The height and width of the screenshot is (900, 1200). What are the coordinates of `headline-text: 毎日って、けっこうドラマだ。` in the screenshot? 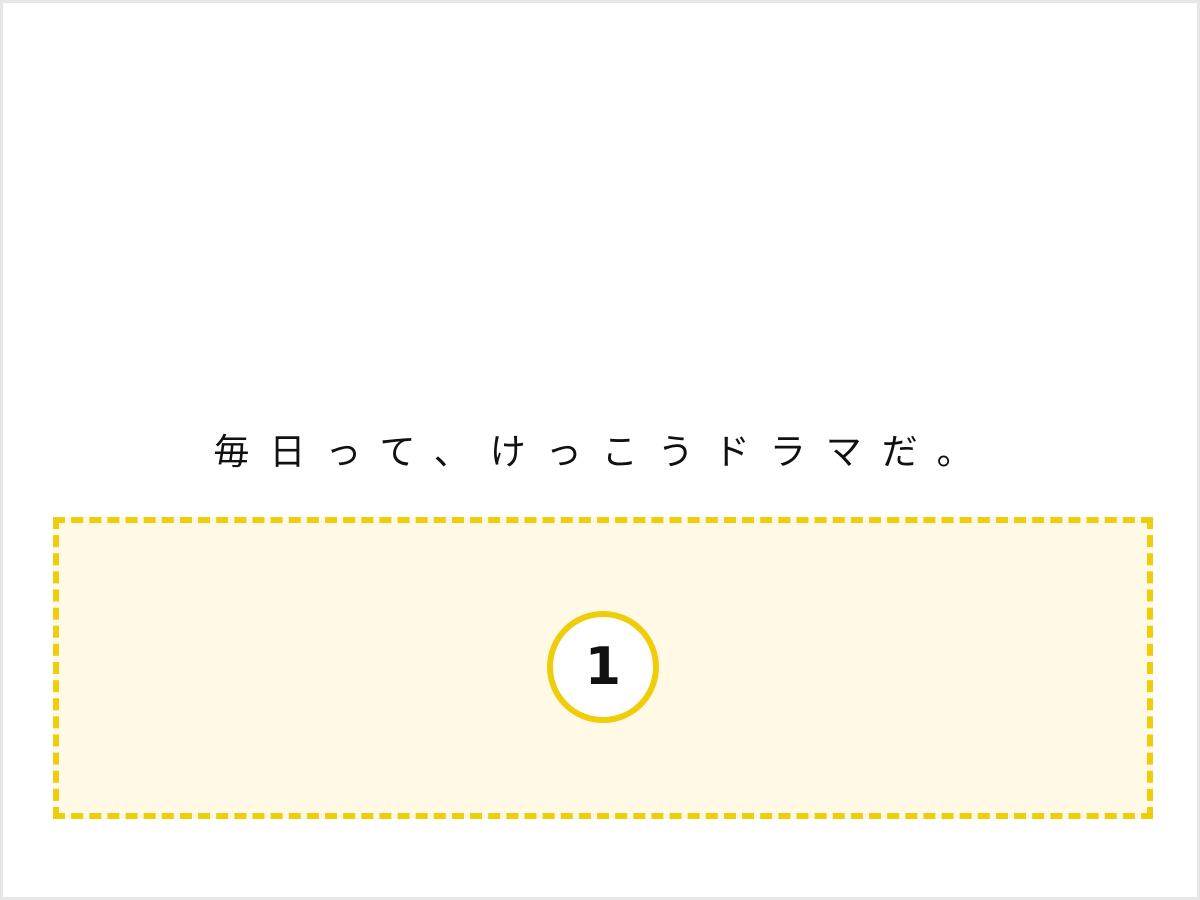 It's located at (603, 452).